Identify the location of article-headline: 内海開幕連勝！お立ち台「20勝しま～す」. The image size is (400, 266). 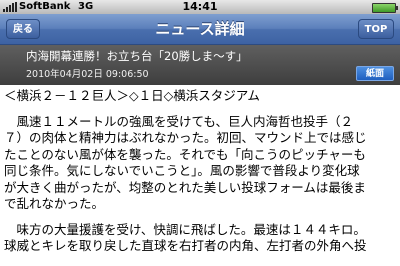
(137, 56).